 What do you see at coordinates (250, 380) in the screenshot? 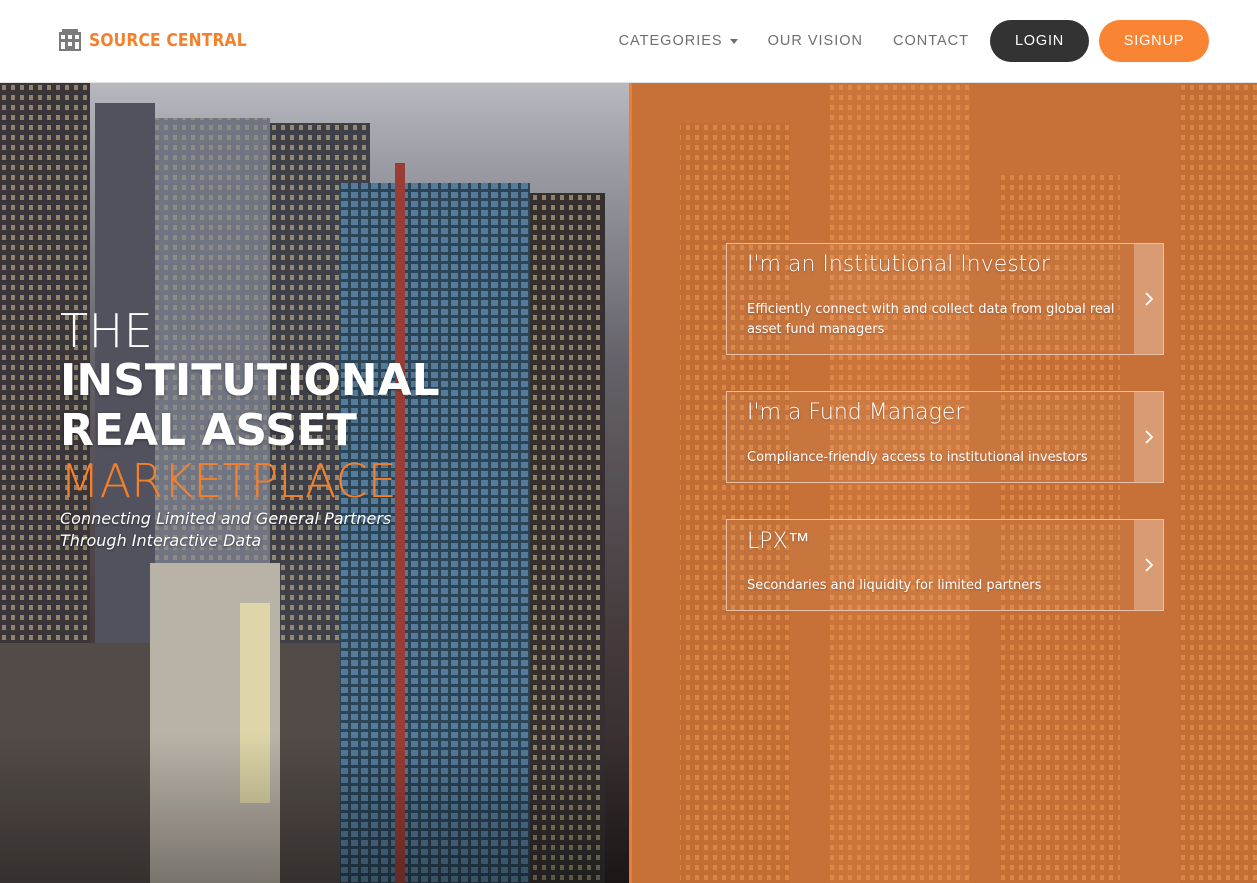
I see `headline-line-2: INSTITUTIONAL` at bounding box center [250, 380].